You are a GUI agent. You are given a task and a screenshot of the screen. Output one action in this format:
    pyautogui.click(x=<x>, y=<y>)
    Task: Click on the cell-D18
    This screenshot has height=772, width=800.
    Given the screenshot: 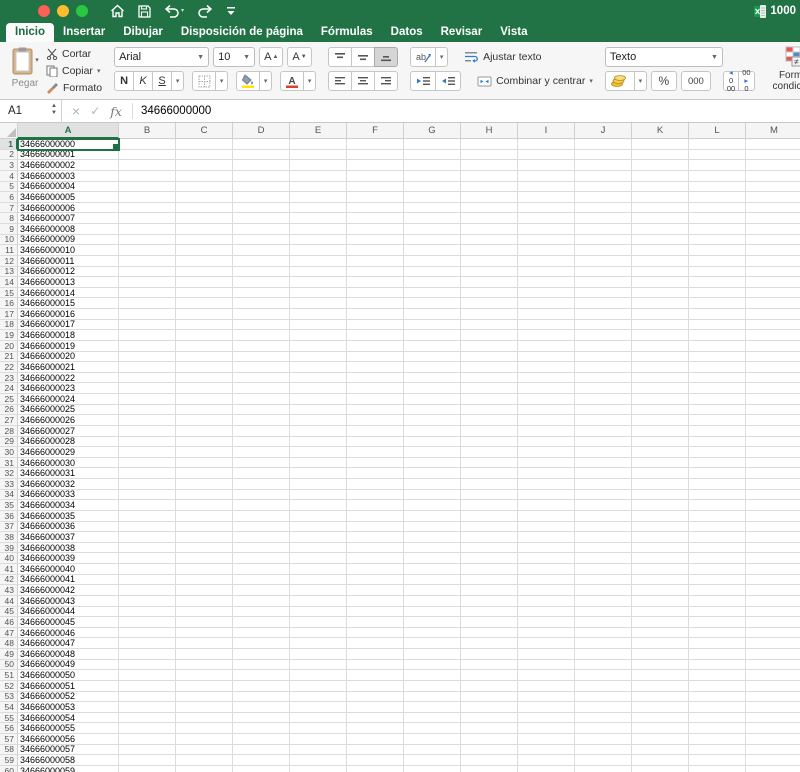 What is the action you would take?
    pyautogui.click(x=261, y=325)
    